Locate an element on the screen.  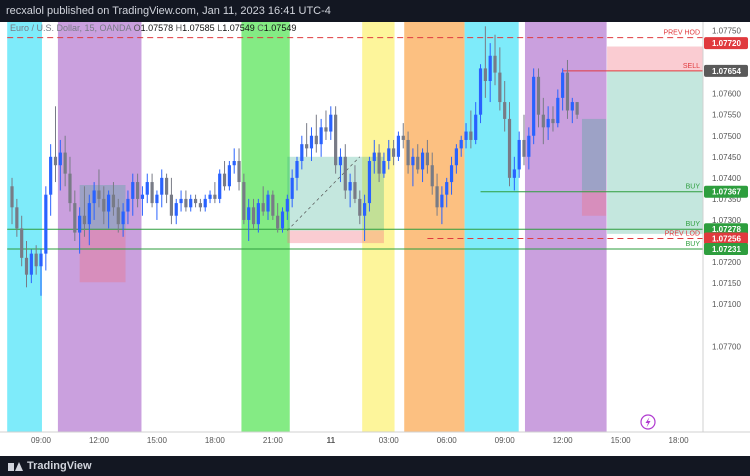
level-label: PREV HOD is located at coordinates (681, 33).